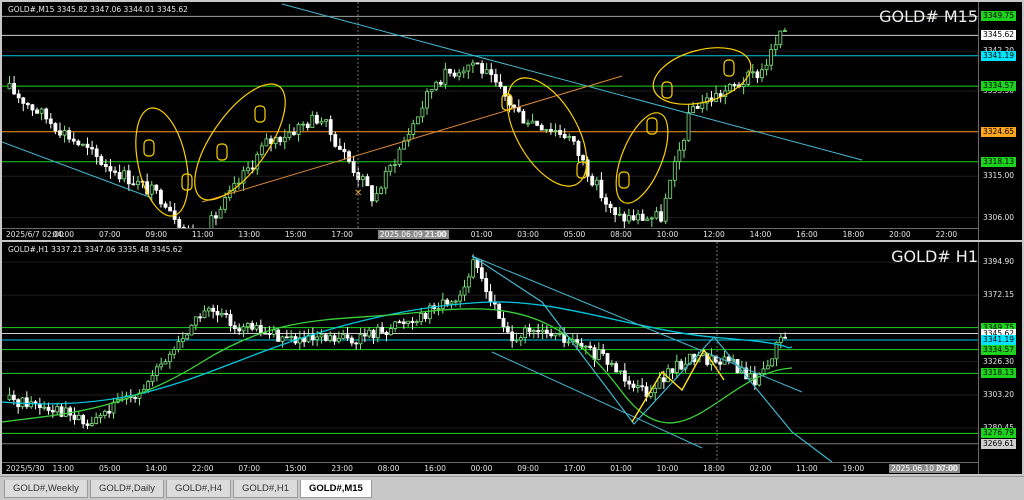 The image size is (1024, 500). Describe the element at coordinates (63, 234) in the screenshot. I see `time-label: 04:00` at that location.